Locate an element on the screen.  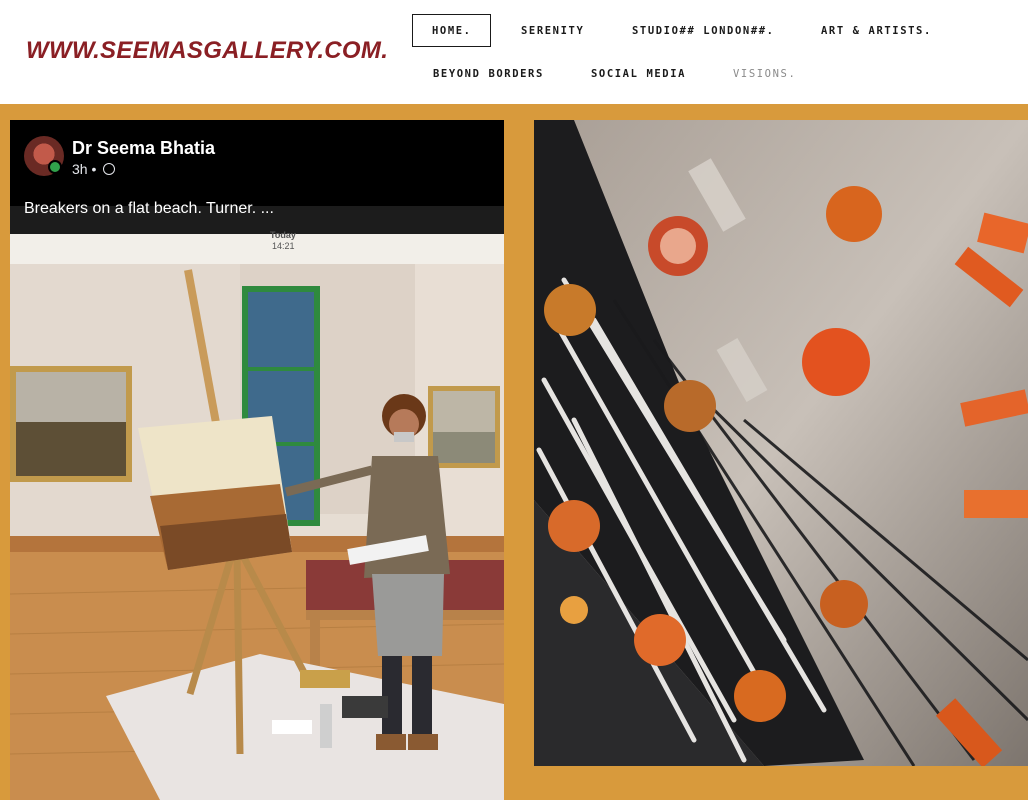
online-status-icon is located at coordinates (55, 167).